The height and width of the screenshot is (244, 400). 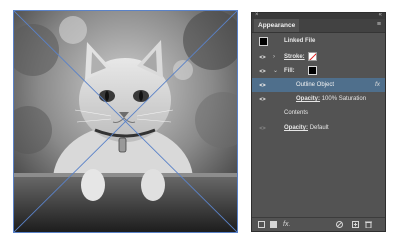 I want to click on clear-appearance-icon, so click(x=339, y=225).